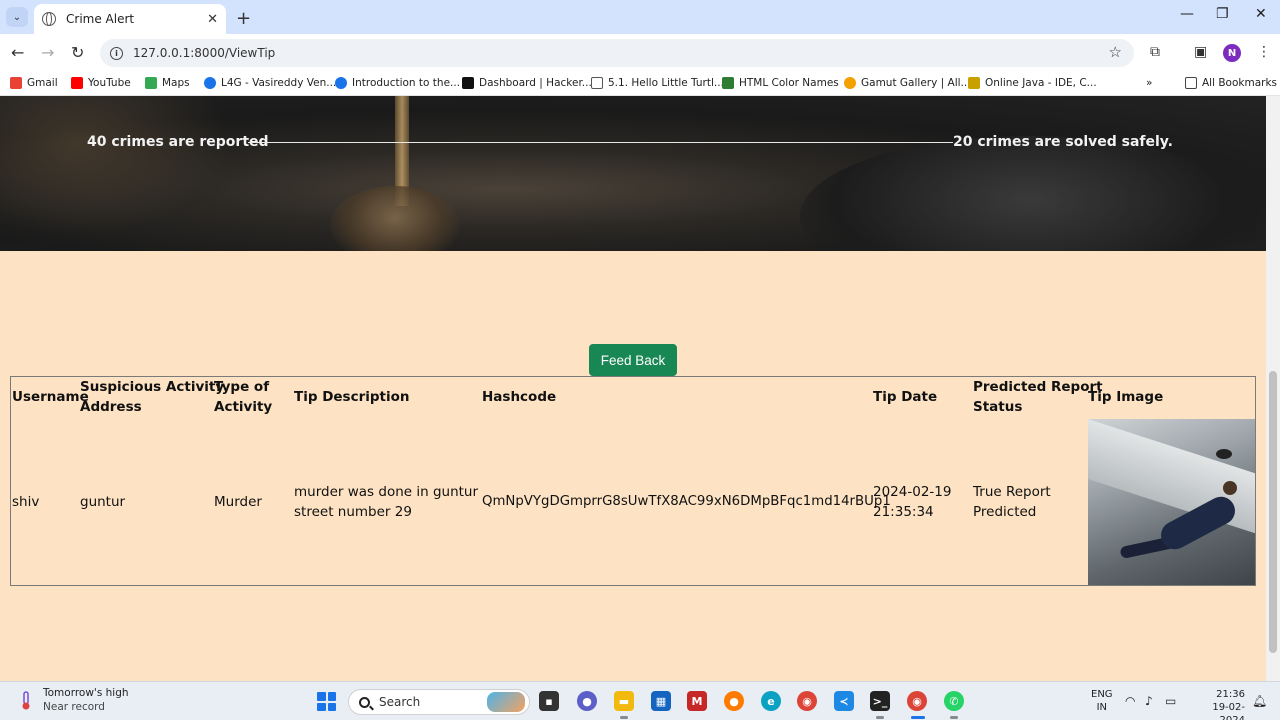 This screenshot has height=720, width=1280. Describe the element at coordinates (204, 53) in the screenshot. I see `url-text: 127.0.0.1:8000/ViewTip` at that location.